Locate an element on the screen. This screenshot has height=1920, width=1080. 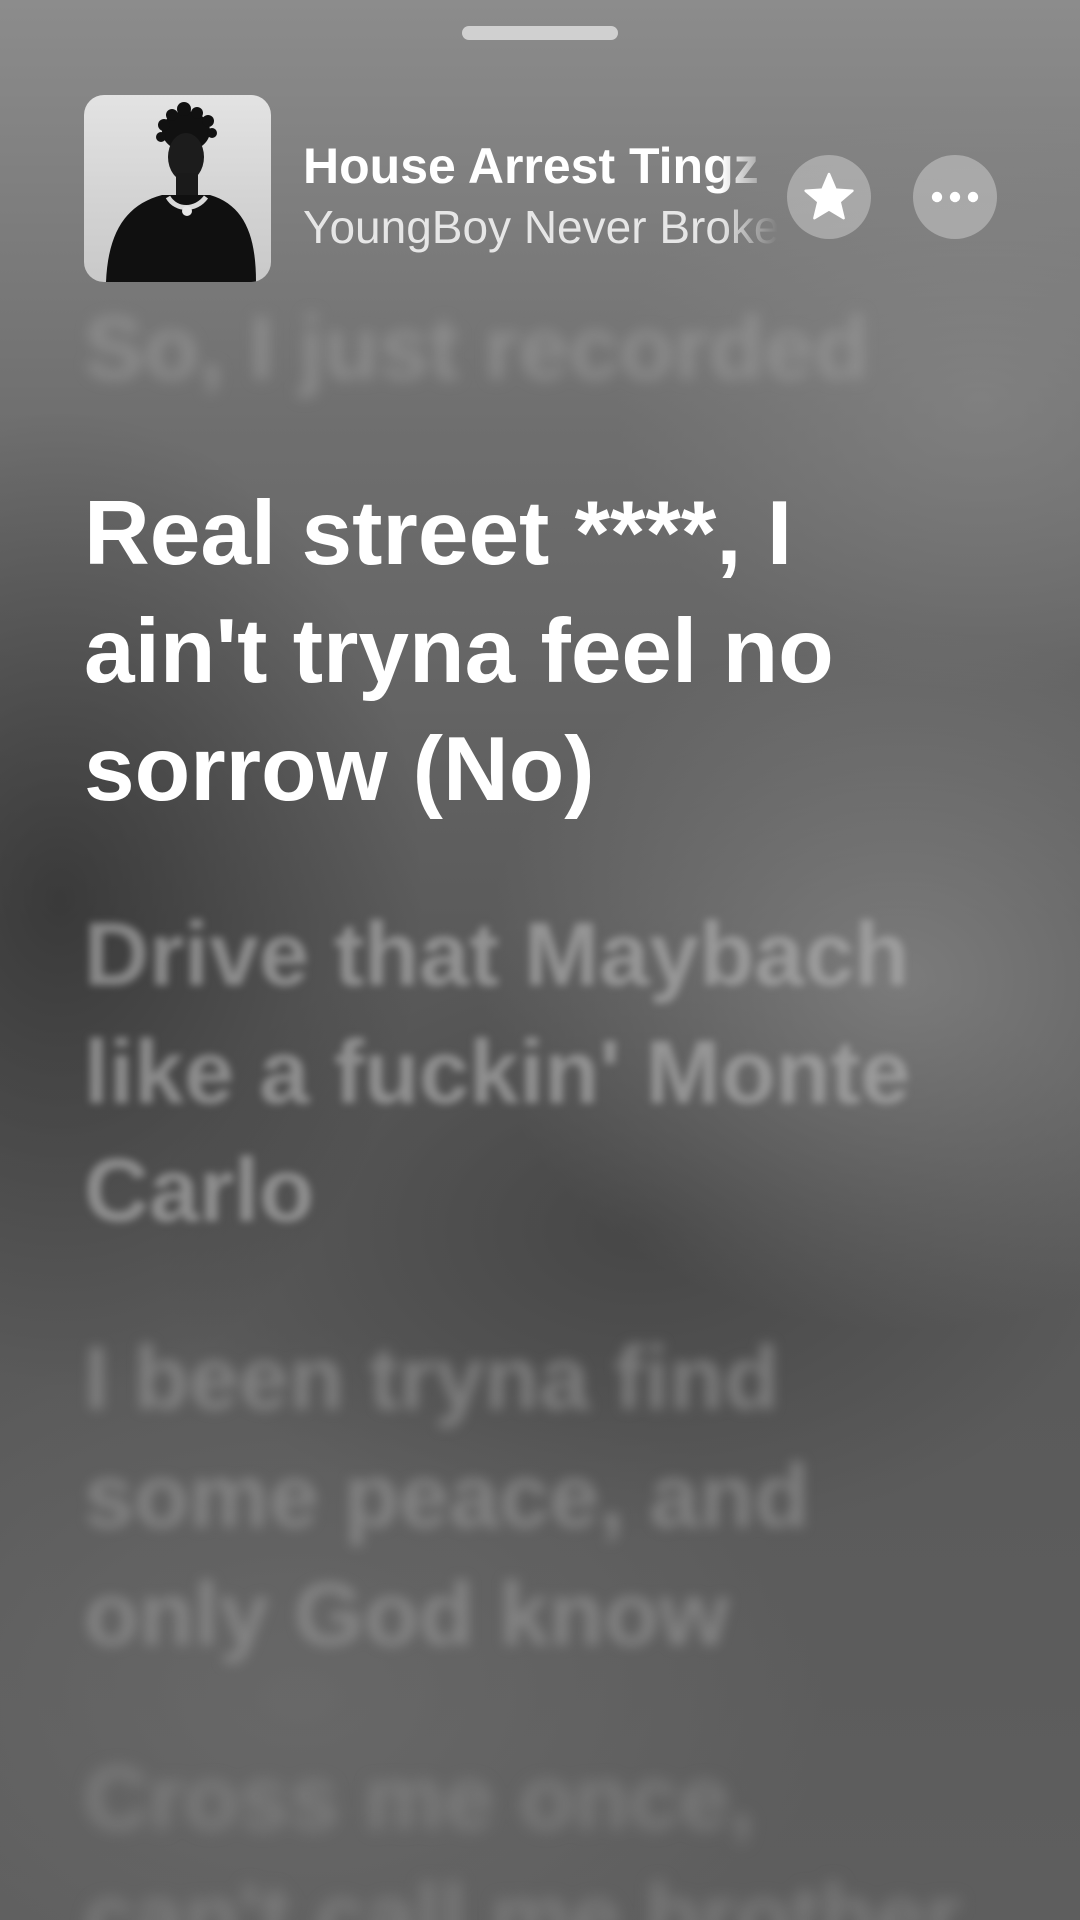
lyric-line-previous: So, I just recorded is located at coordinates (534, 349).